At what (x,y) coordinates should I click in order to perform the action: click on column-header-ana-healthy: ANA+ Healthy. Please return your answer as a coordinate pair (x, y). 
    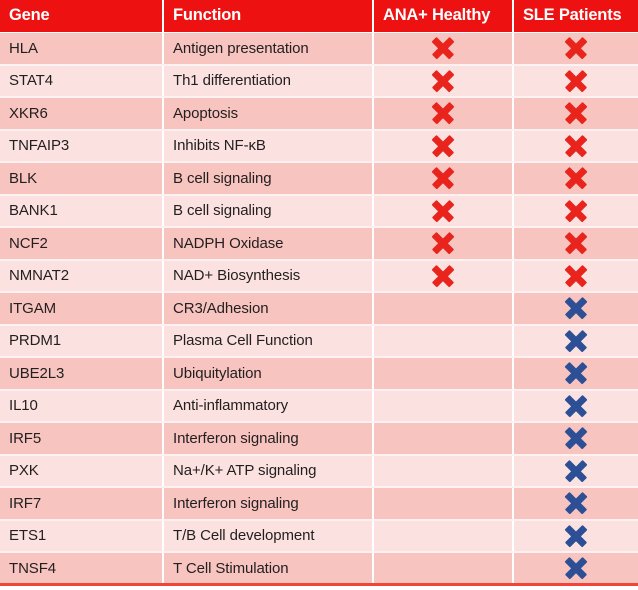
    Looking at the image, I should click on (443, 16).